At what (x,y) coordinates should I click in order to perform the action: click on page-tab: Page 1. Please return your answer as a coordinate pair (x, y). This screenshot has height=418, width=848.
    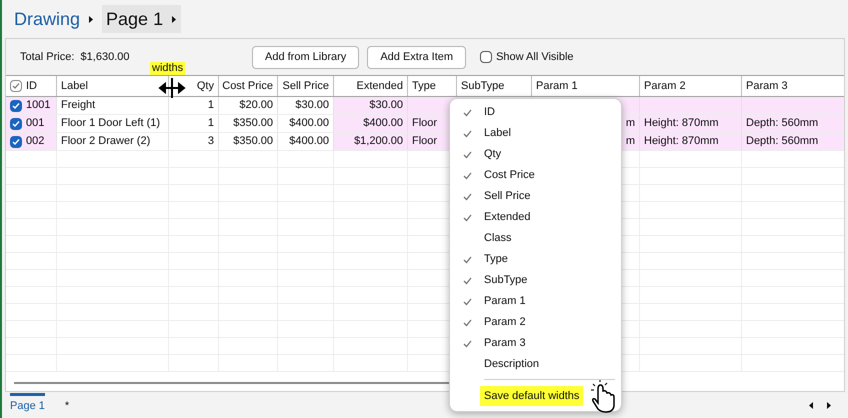
    Looking at the image, I should click on (27, 405).